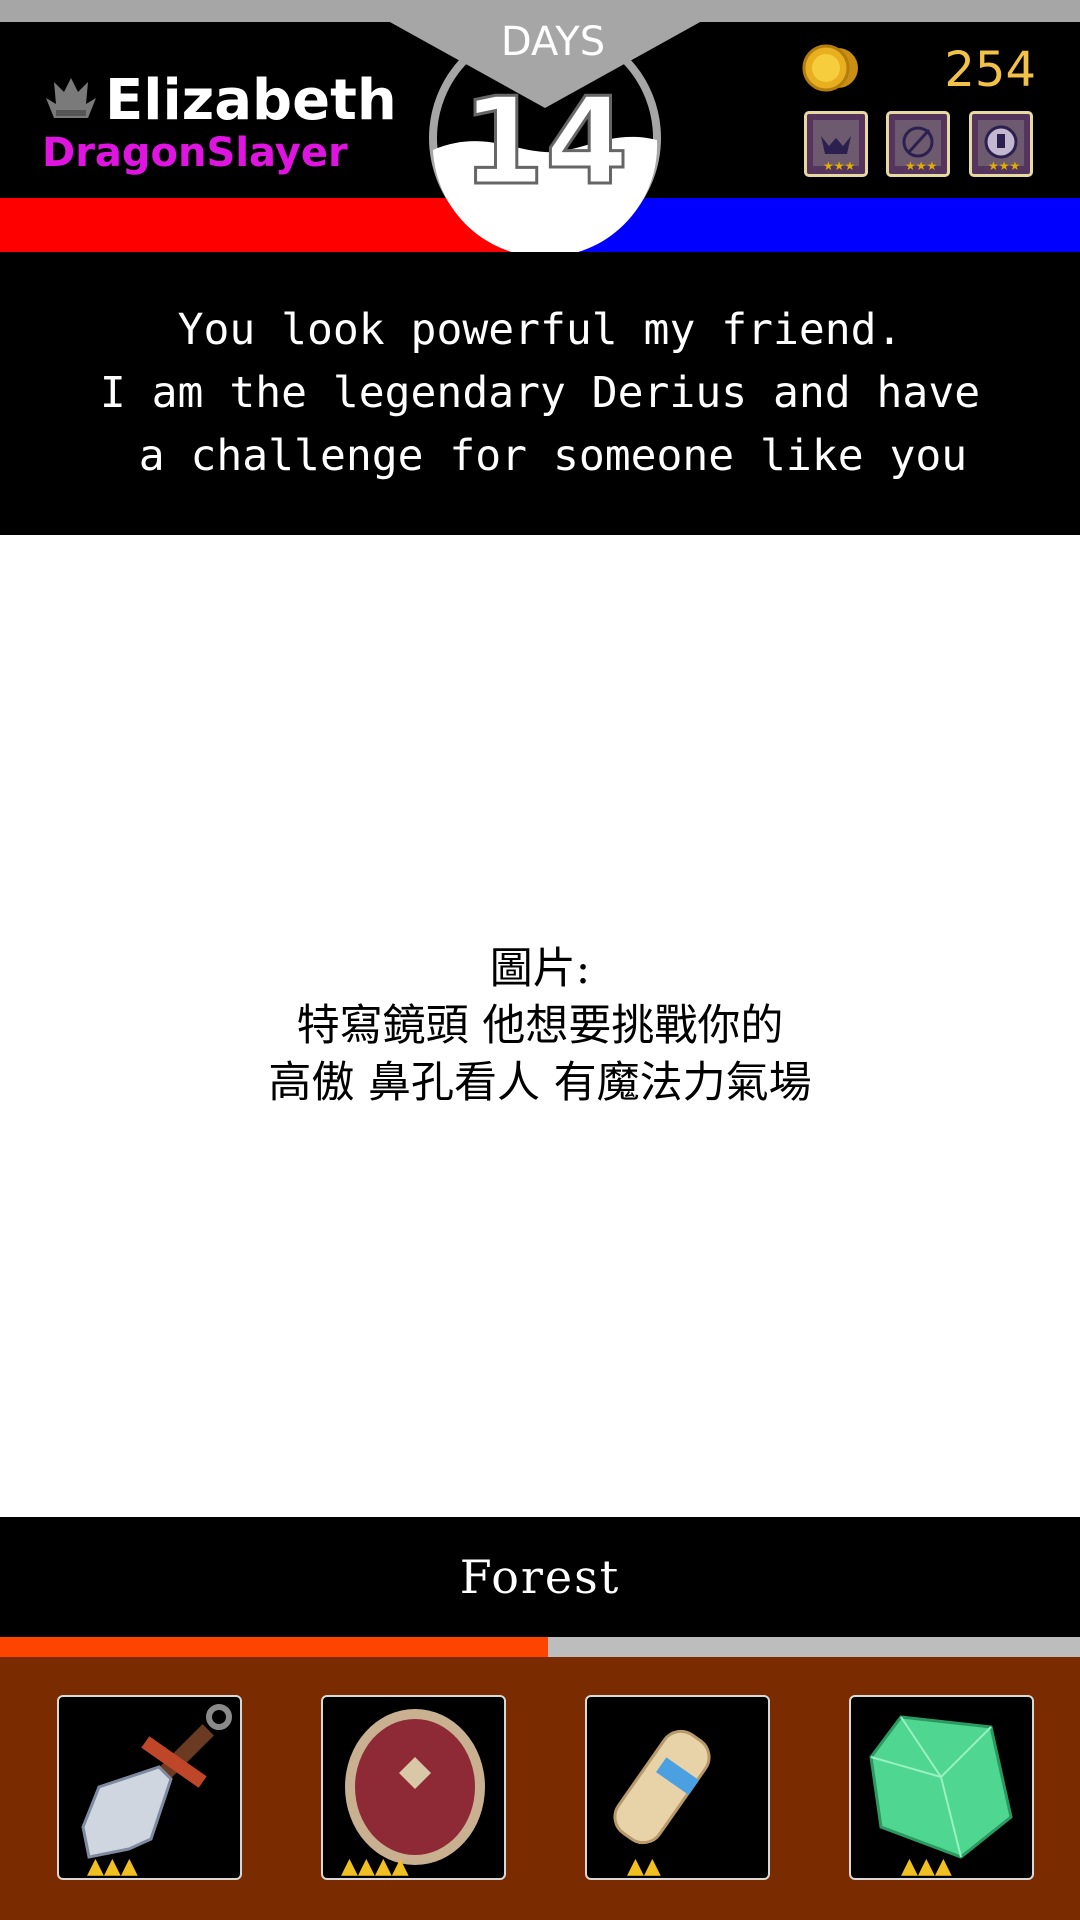 The image size is (1080, 1920). What do you see at coordinates (71, 98) in the screenshot?
I see `crest-icon` at bounding box center [71, 98].